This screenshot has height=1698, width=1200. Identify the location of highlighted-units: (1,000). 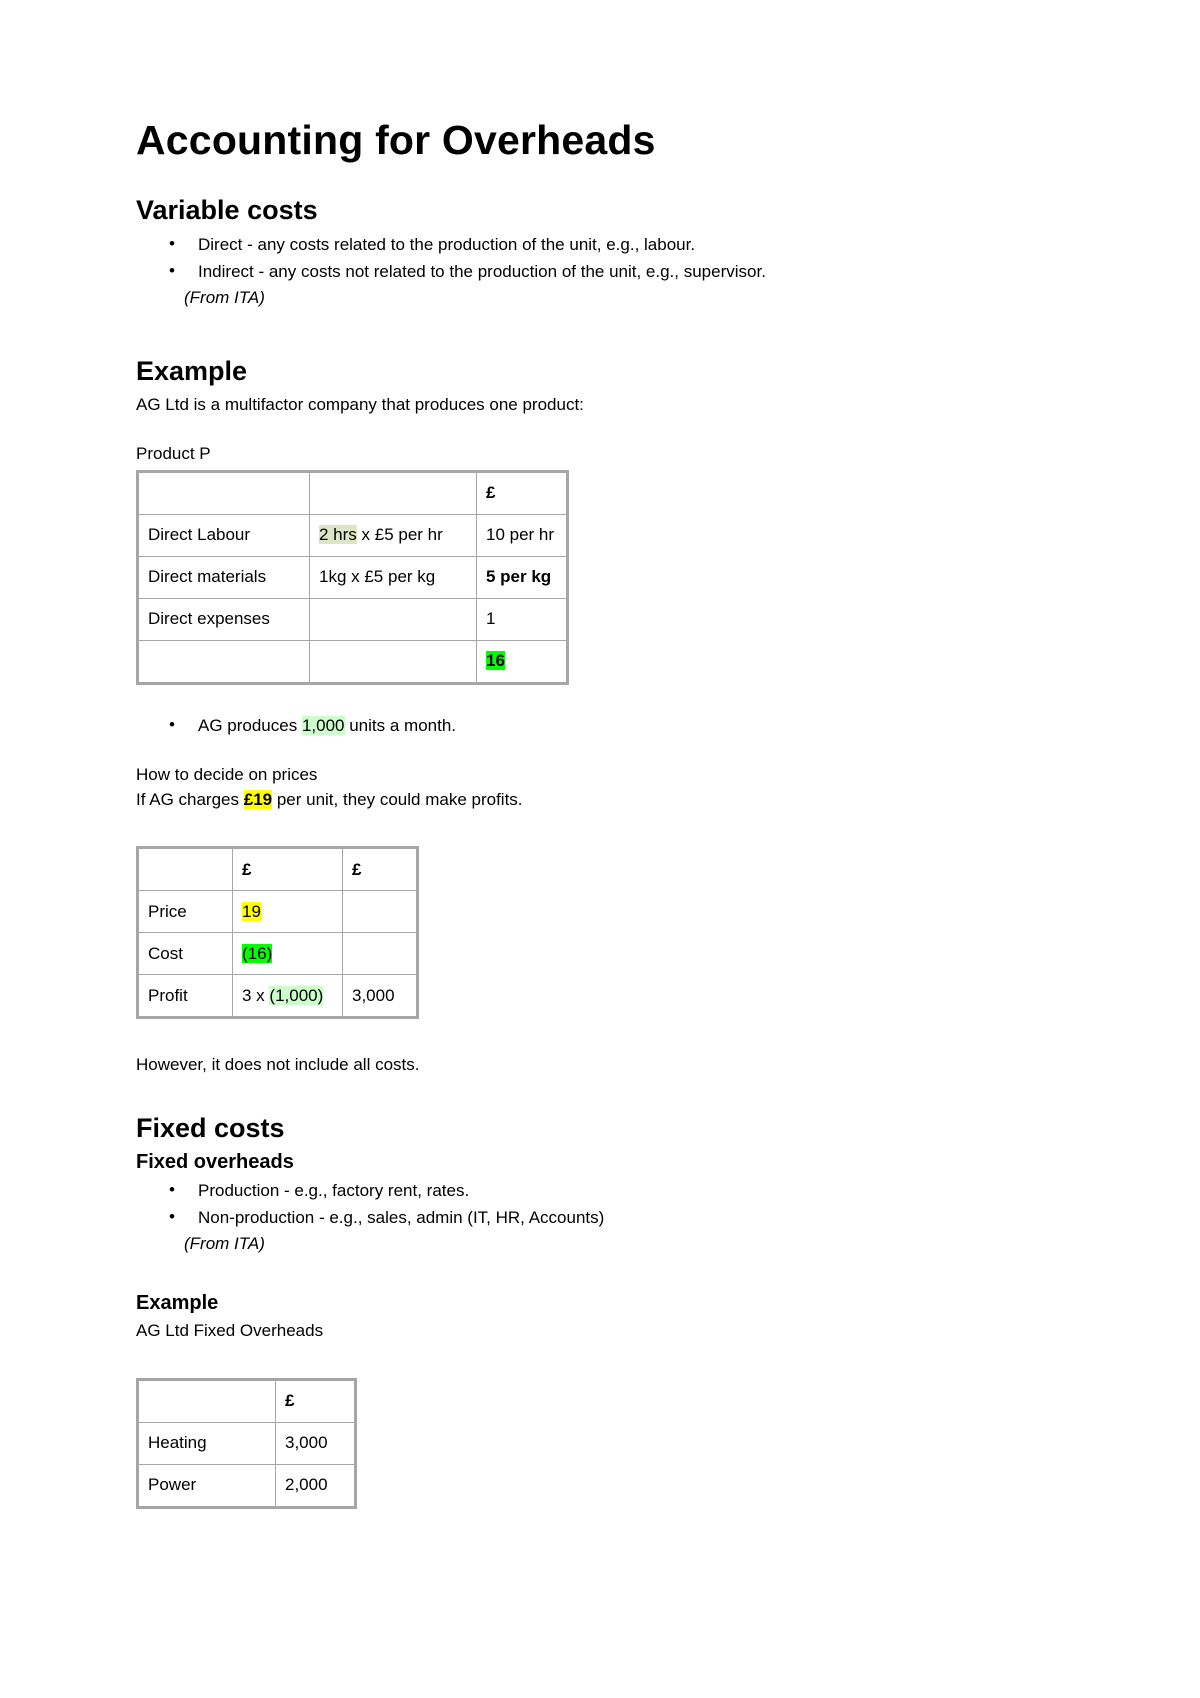
(296, 995).